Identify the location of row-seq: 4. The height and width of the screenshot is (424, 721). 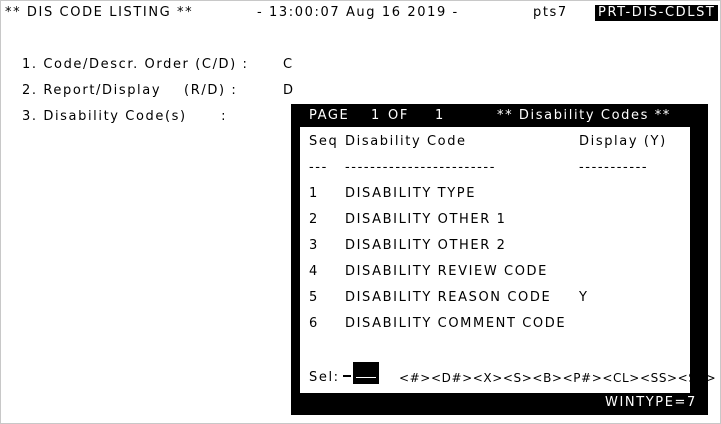
(314, 271).